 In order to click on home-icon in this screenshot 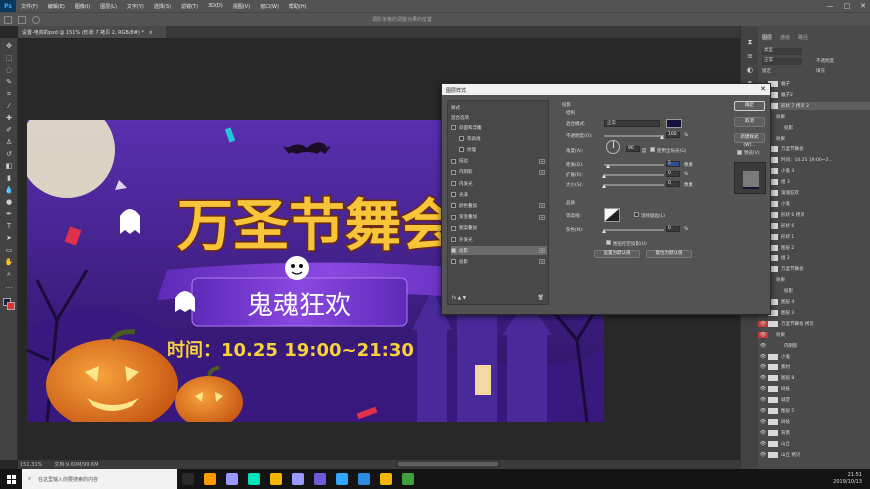, I will do `click(8, 20)`.